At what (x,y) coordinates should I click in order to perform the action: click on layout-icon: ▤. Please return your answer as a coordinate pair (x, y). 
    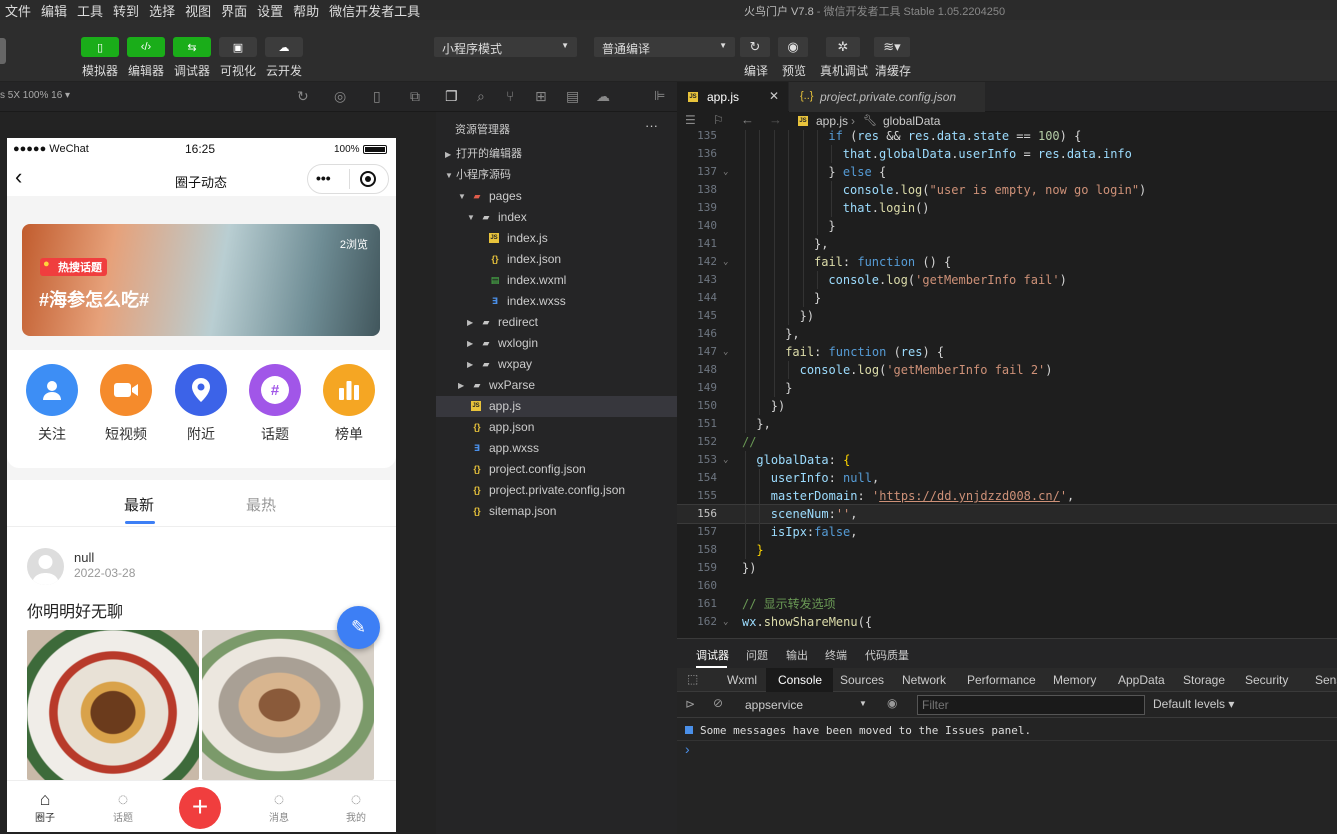
    Looking at the image, I should click on (572, 96).